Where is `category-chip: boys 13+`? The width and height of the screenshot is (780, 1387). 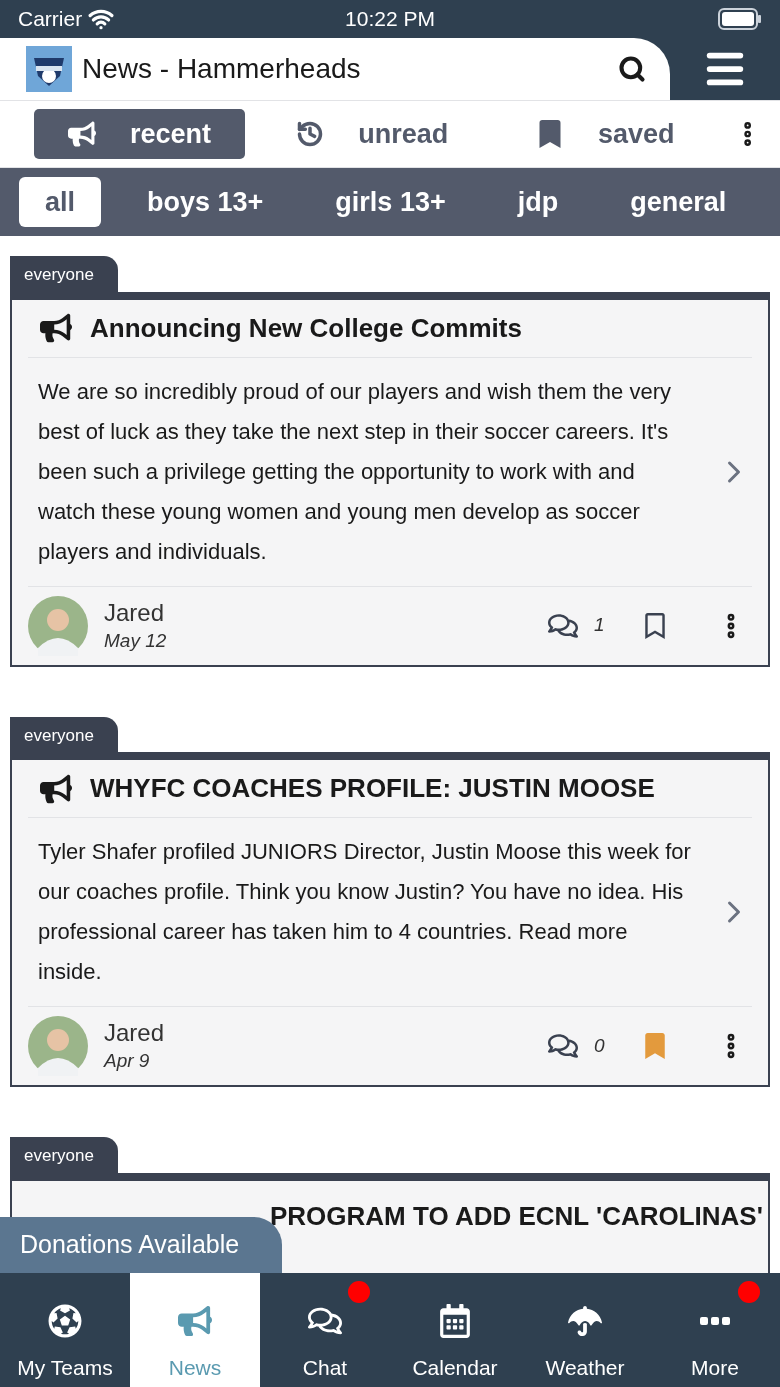
category-chip: boys 13+ is located at coordinates (205, 202).